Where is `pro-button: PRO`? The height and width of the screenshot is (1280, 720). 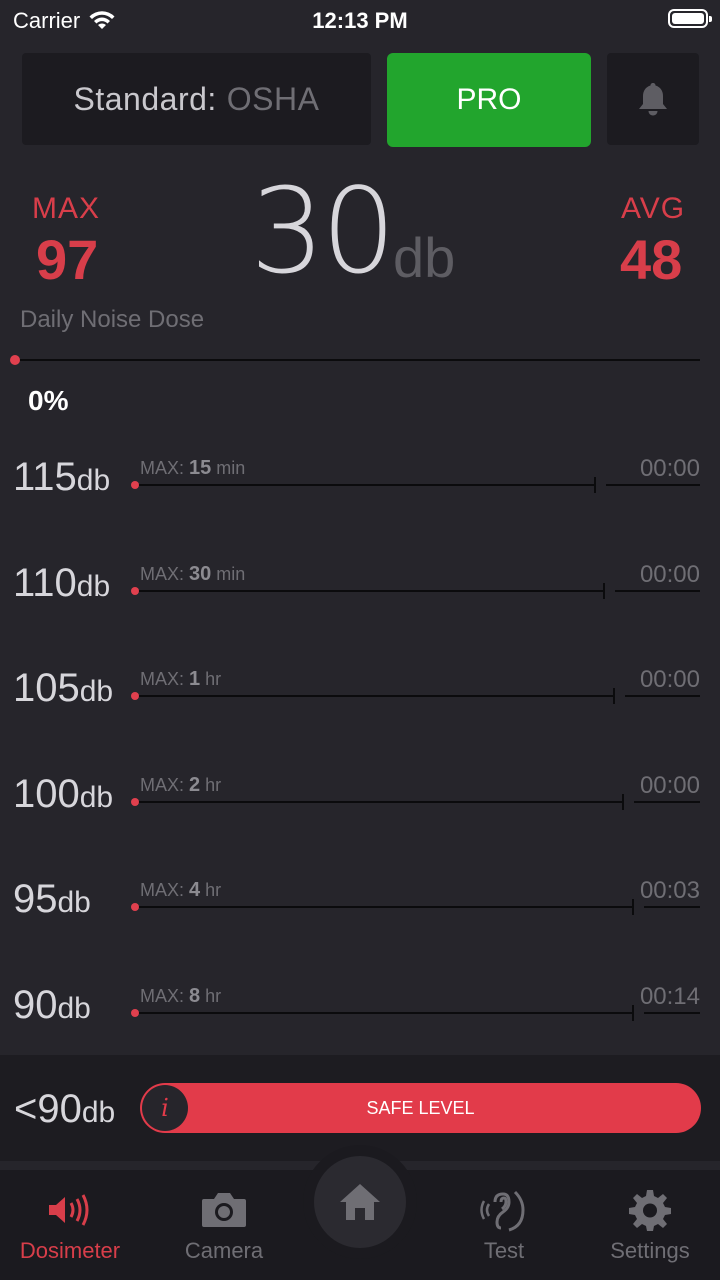 pro-button: PRO is located at coordinates (489, 100).